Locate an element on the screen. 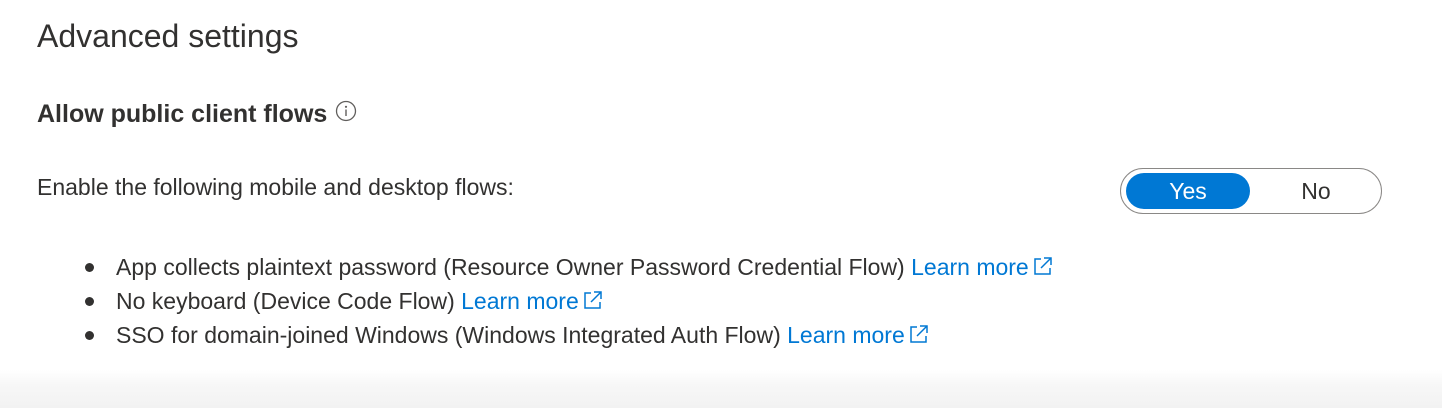 The image size is (1442, 408). public-client-flows-heading: Allow public client flows is located at coordinates (197, 114).